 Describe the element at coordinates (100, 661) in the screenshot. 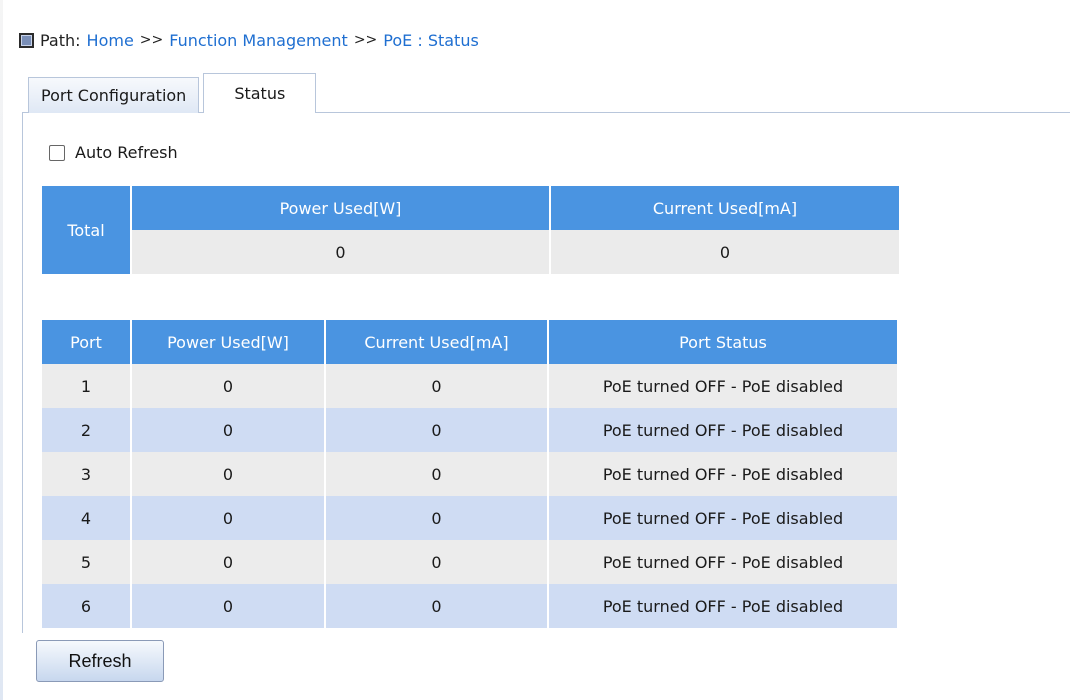

I see `refresh-button: Refresh` at that location.